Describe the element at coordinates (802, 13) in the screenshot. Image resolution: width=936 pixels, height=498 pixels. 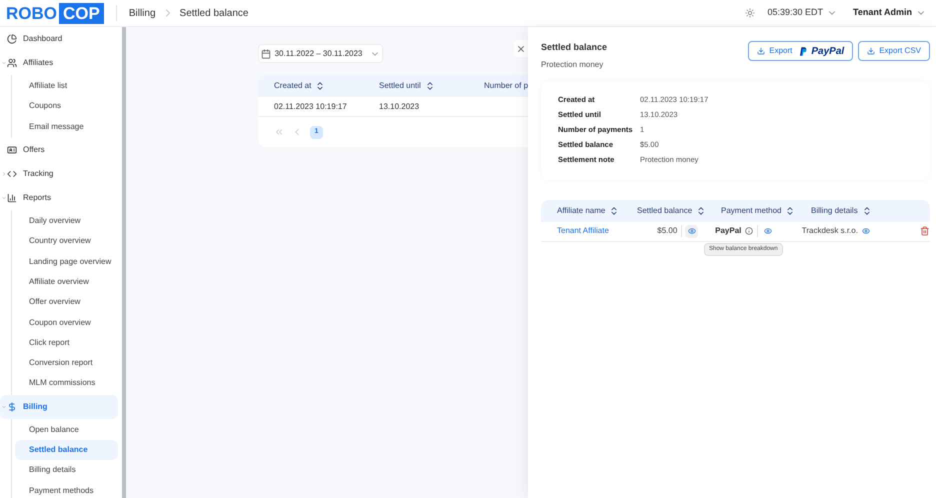
I see `time-zone-dropdown: 05:39:30 EDT` at that location.